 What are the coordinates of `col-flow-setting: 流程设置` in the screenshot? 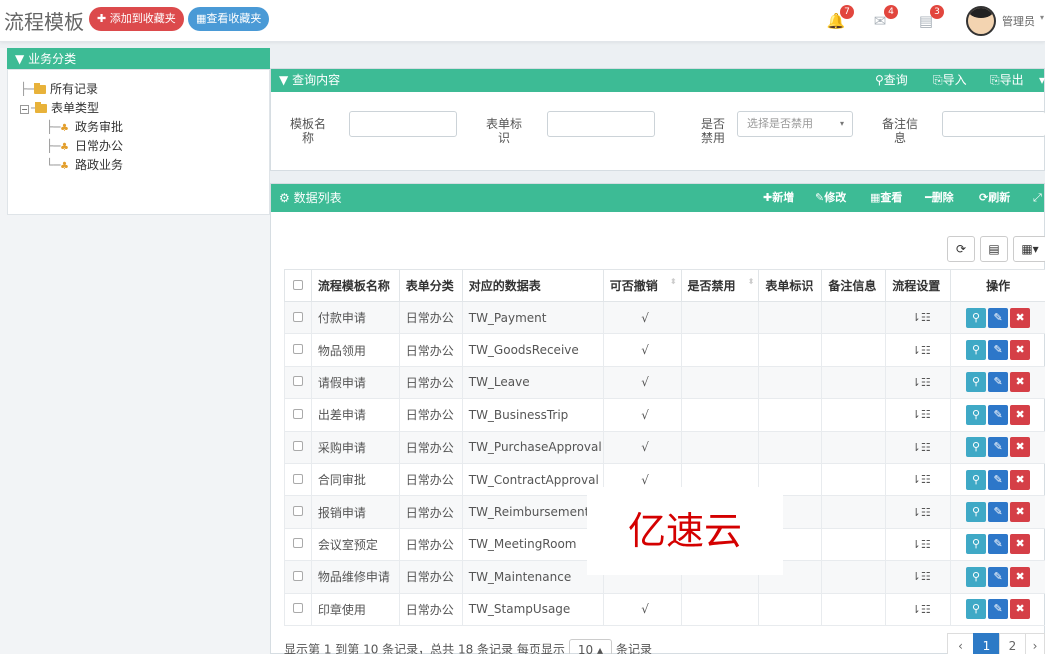 It's located at (918, 285).